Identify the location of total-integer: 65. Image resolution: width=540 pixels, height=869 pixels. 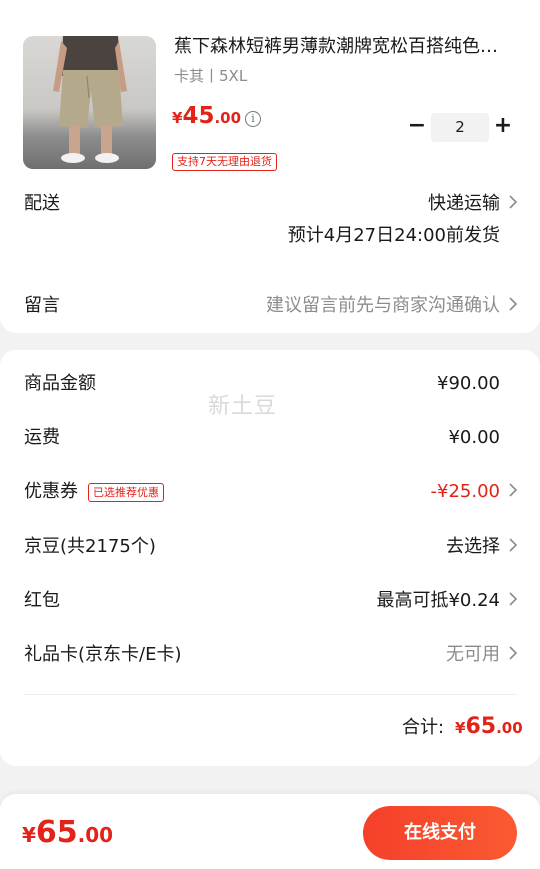
(481, 726).